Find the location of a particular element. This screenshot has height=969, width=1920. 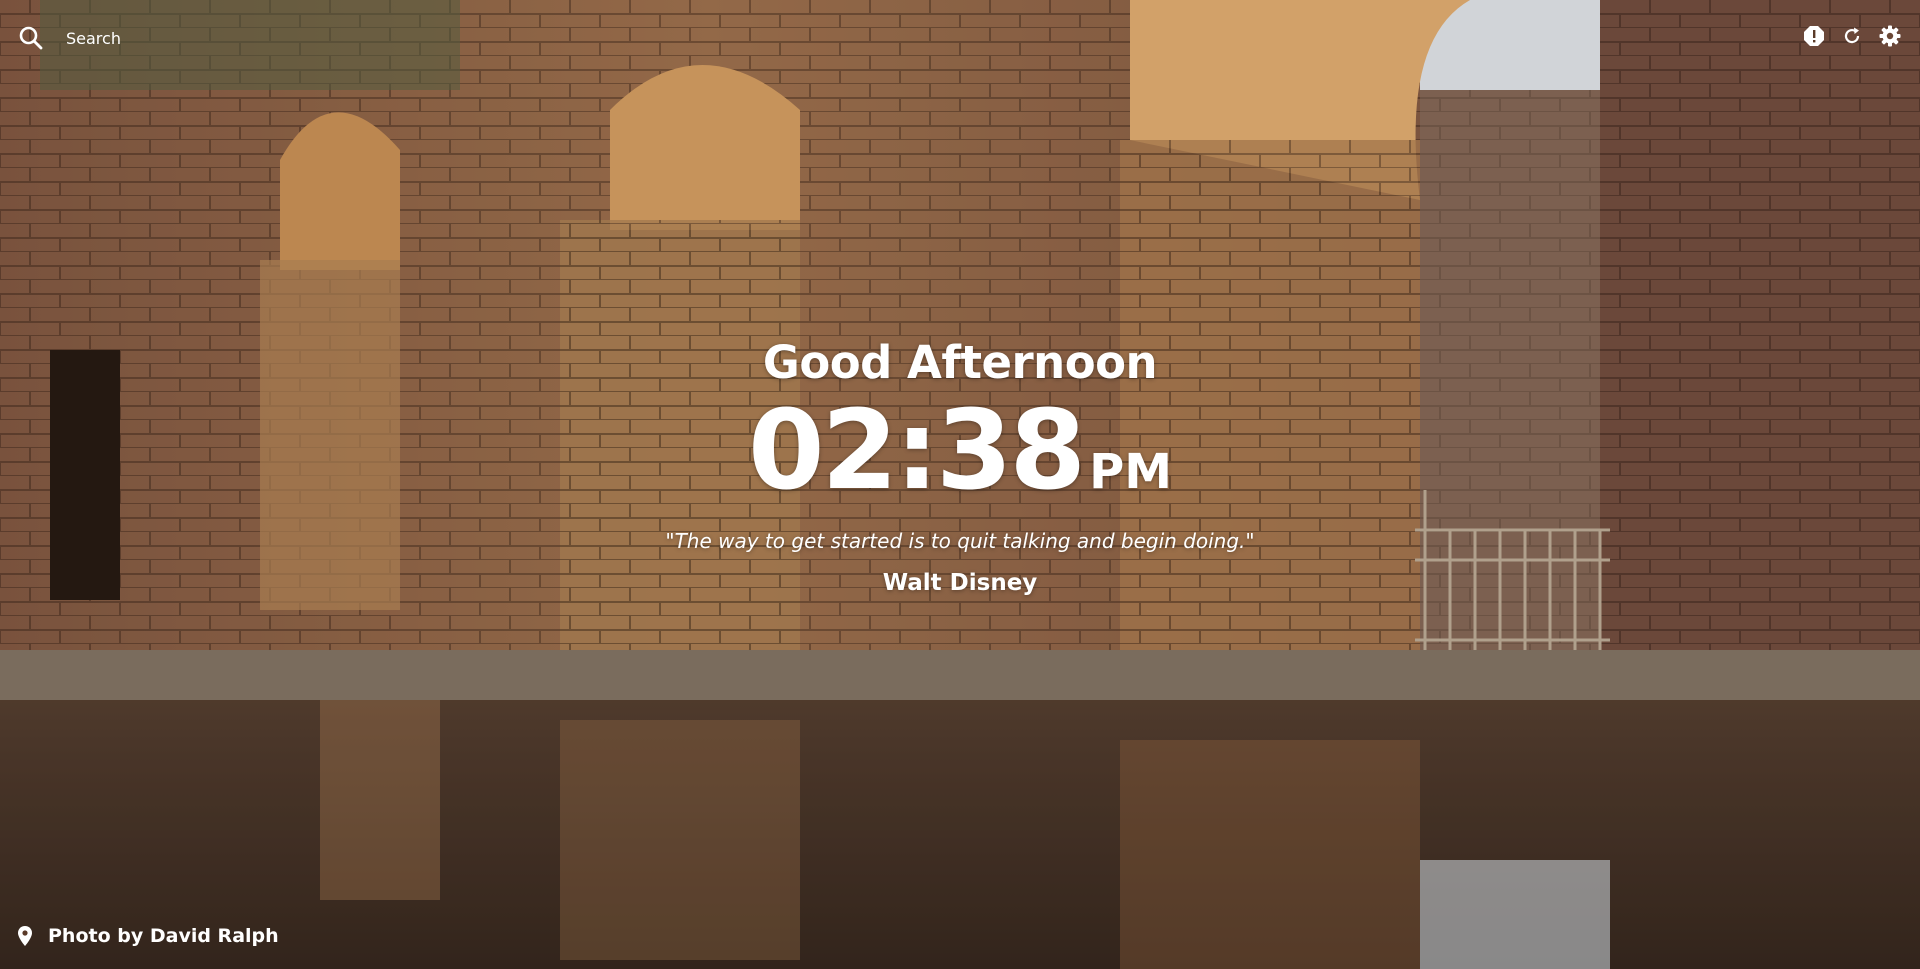

clock-time: 02:38 is located at coordinates (916, 450).